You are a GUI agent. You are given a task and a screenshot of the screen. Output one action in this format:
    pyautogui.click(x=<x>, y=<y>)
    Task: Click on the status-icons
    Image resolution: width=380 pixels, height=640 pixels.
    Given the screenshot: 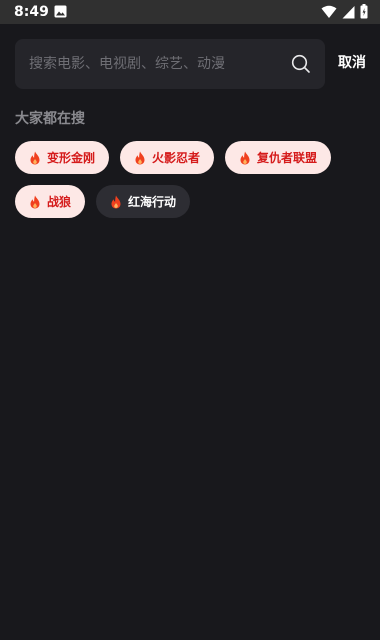 What is the action you would take?
    pyautogui.click(x=344, y=11)
    